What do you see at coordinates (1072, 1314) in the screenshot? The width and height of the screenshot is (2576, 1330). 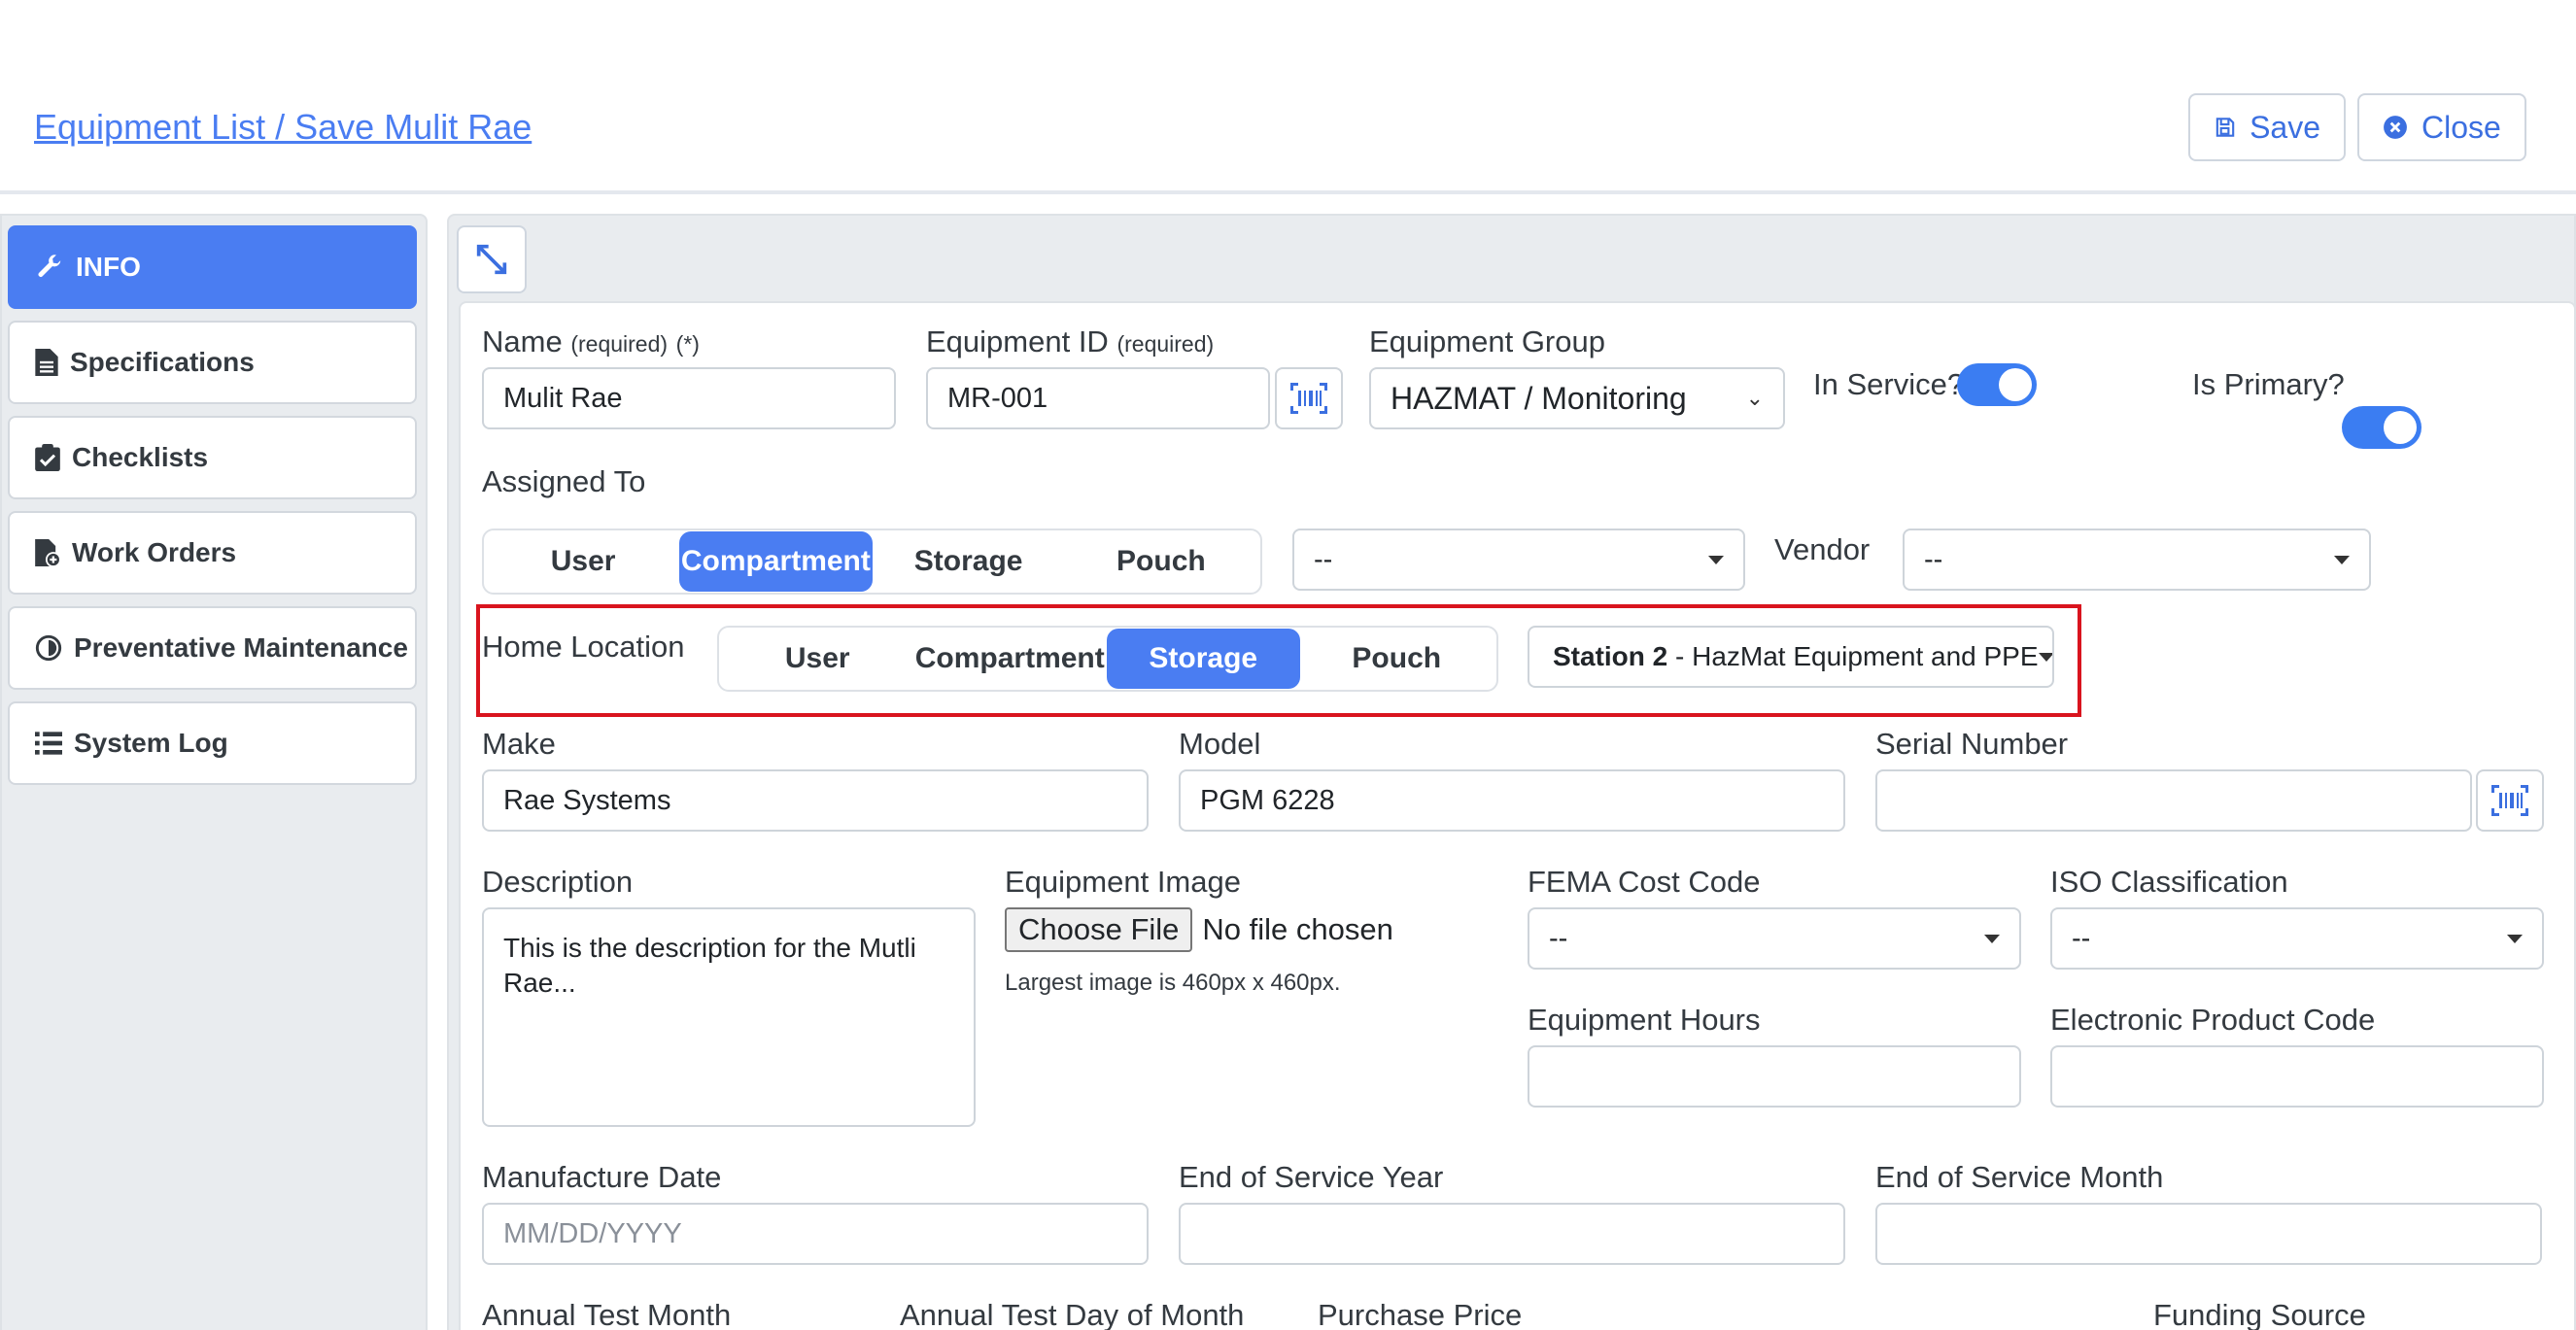 I see `annual-test-day-label: Annual Test Day of Month` at bounding box center [1072, 1314].